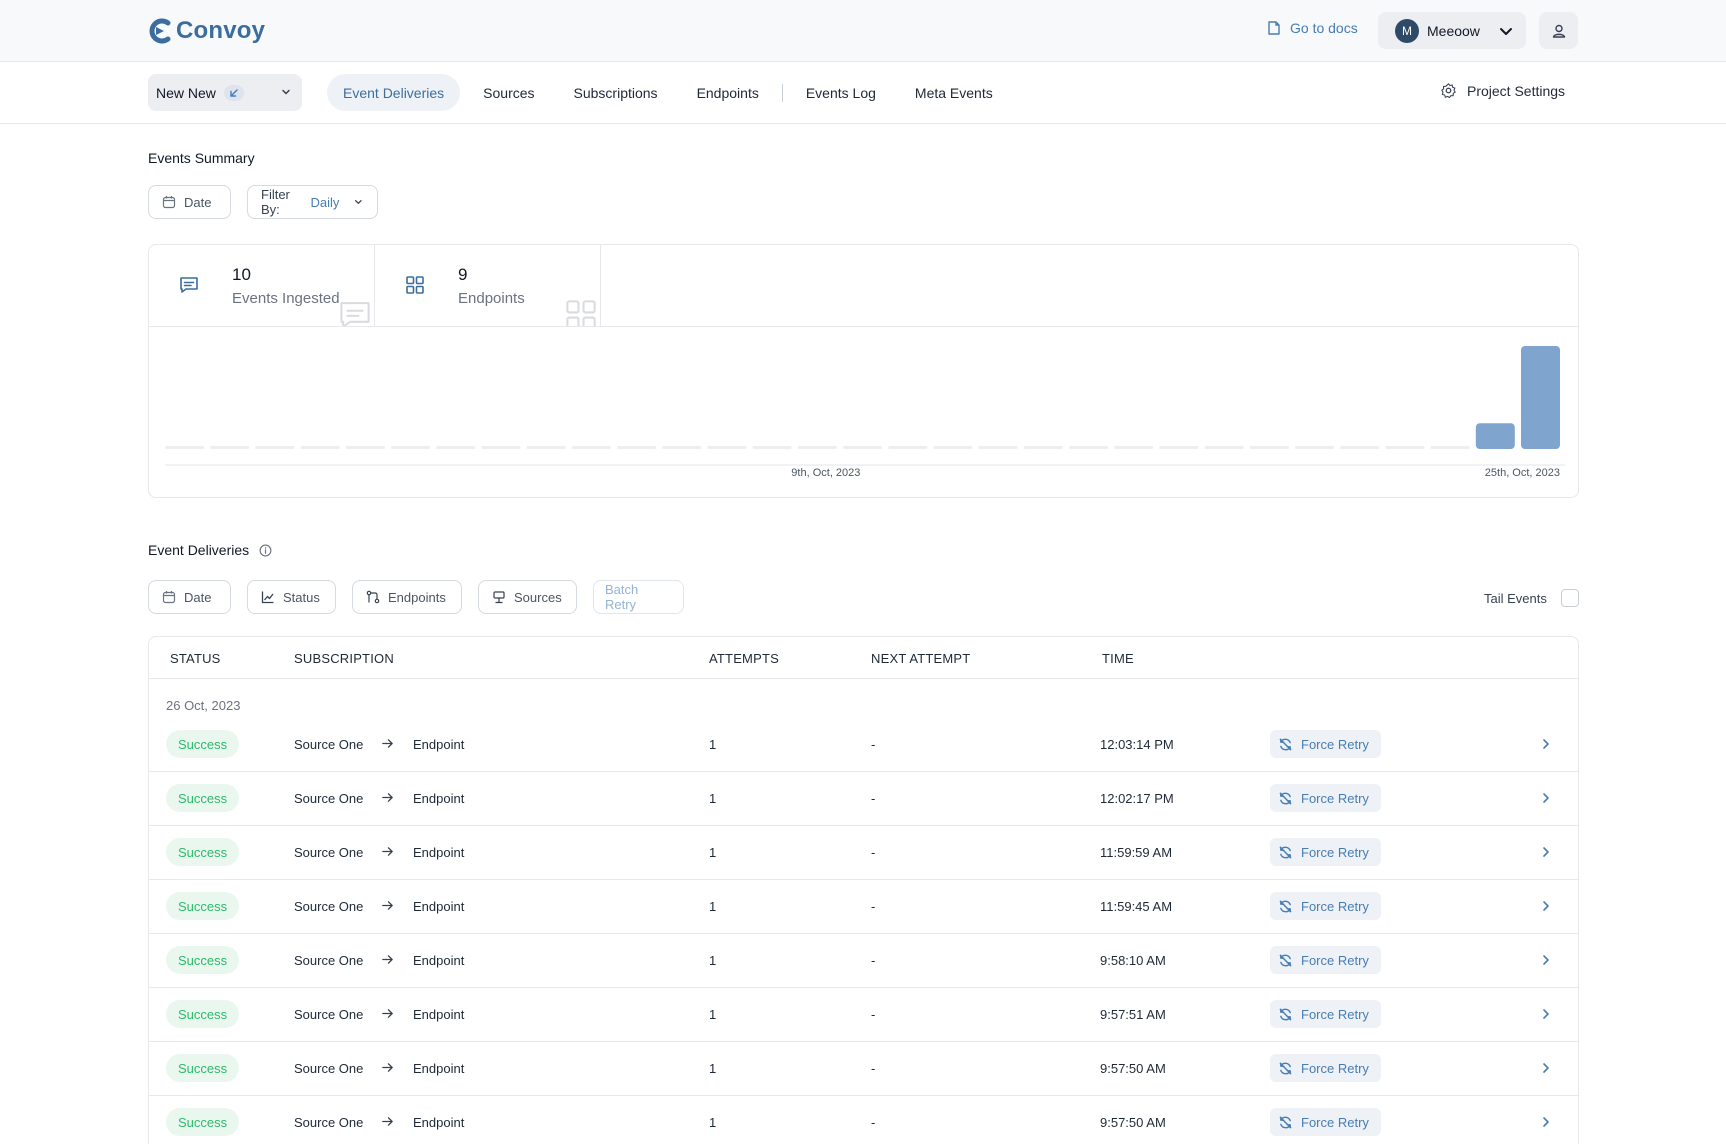  Describe the element at coordinates (1137, 744) in the screenshot. I see `time-value: 12:03:14 PM` at that location.